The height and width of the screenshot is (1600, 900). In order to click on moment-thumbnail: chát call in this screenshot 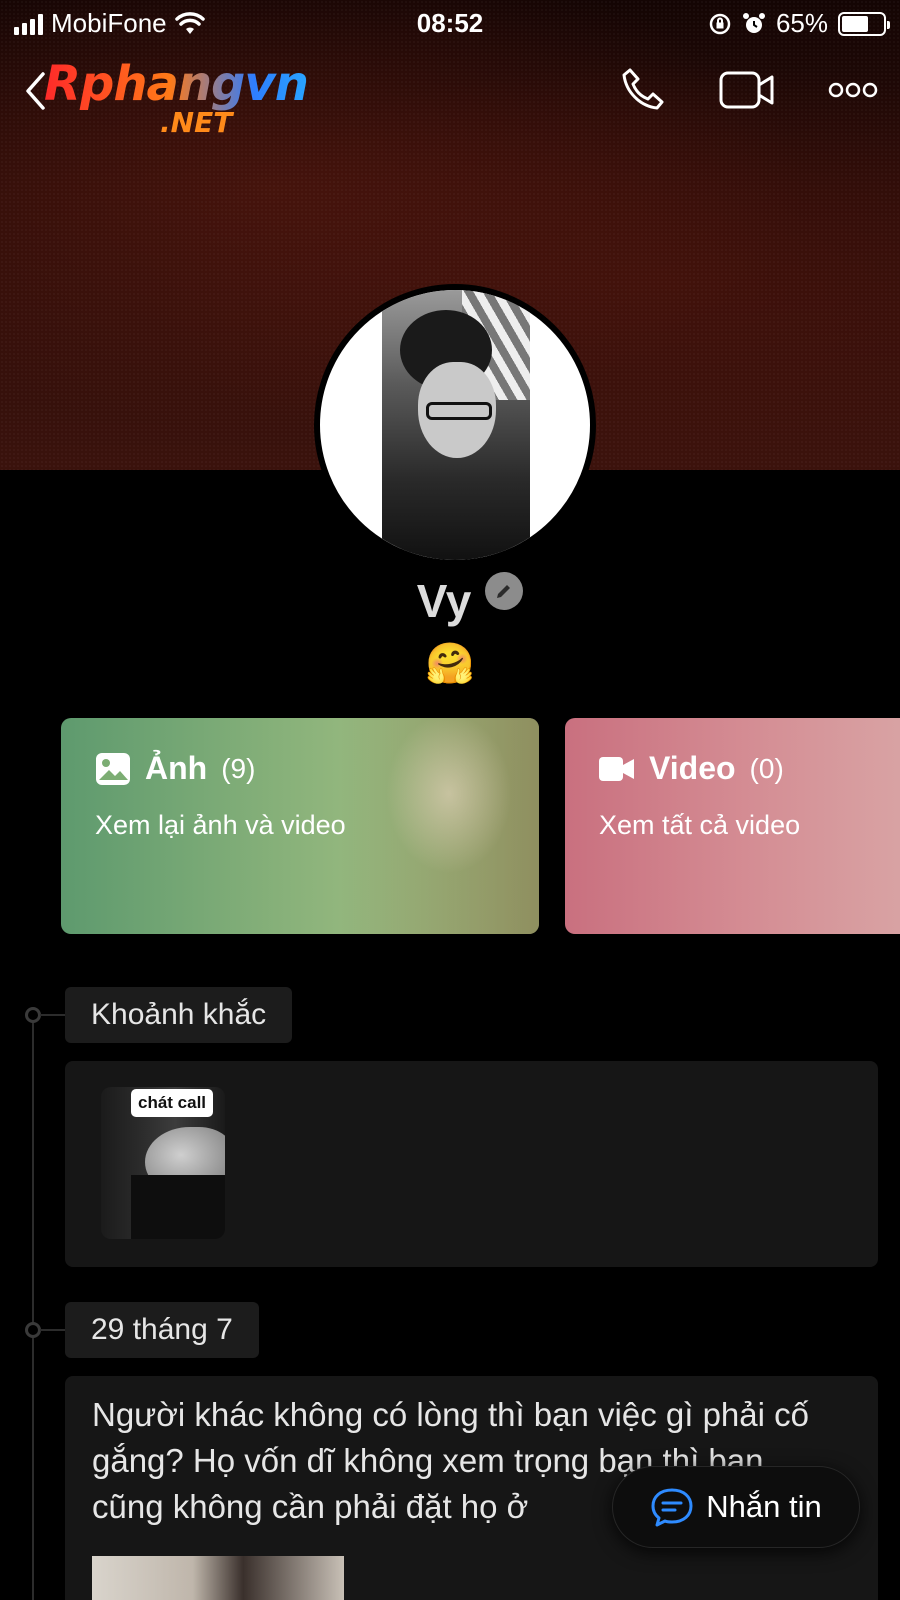, I will do `click(163, 1163)`.